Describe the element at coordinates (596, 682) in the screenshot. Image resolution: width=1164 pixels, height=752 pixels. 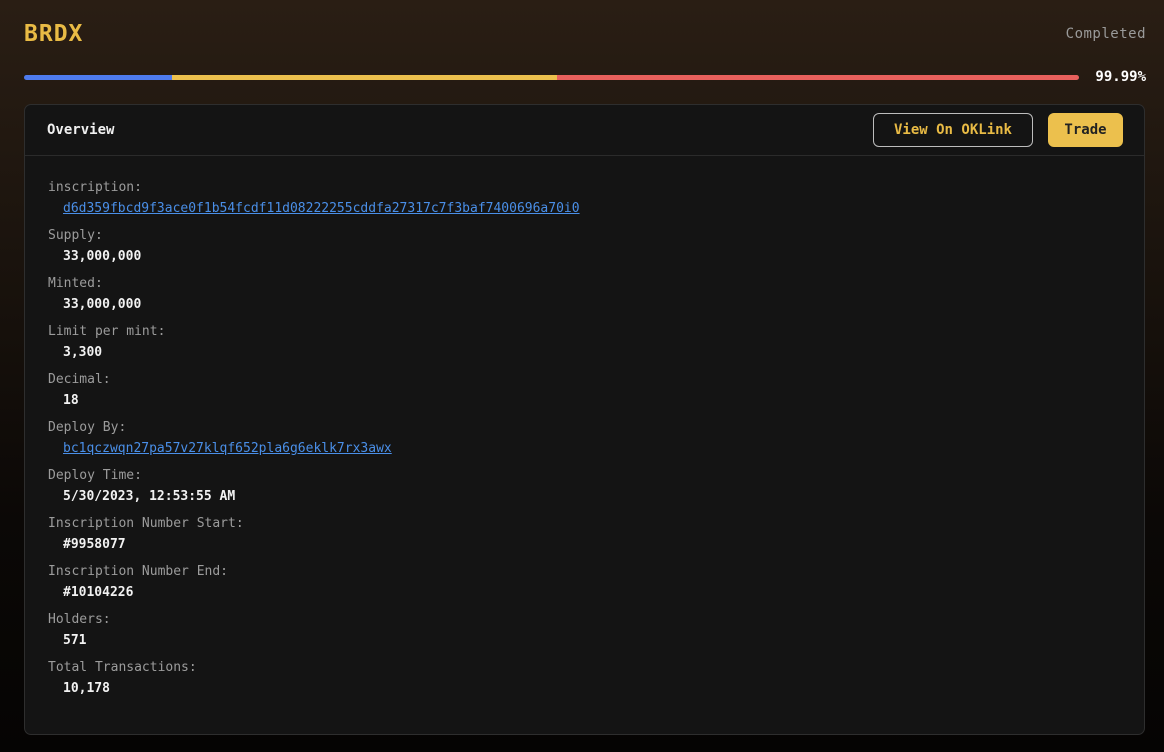
I see `field-total-transactions: Total Transactions: 10,178` at that location.